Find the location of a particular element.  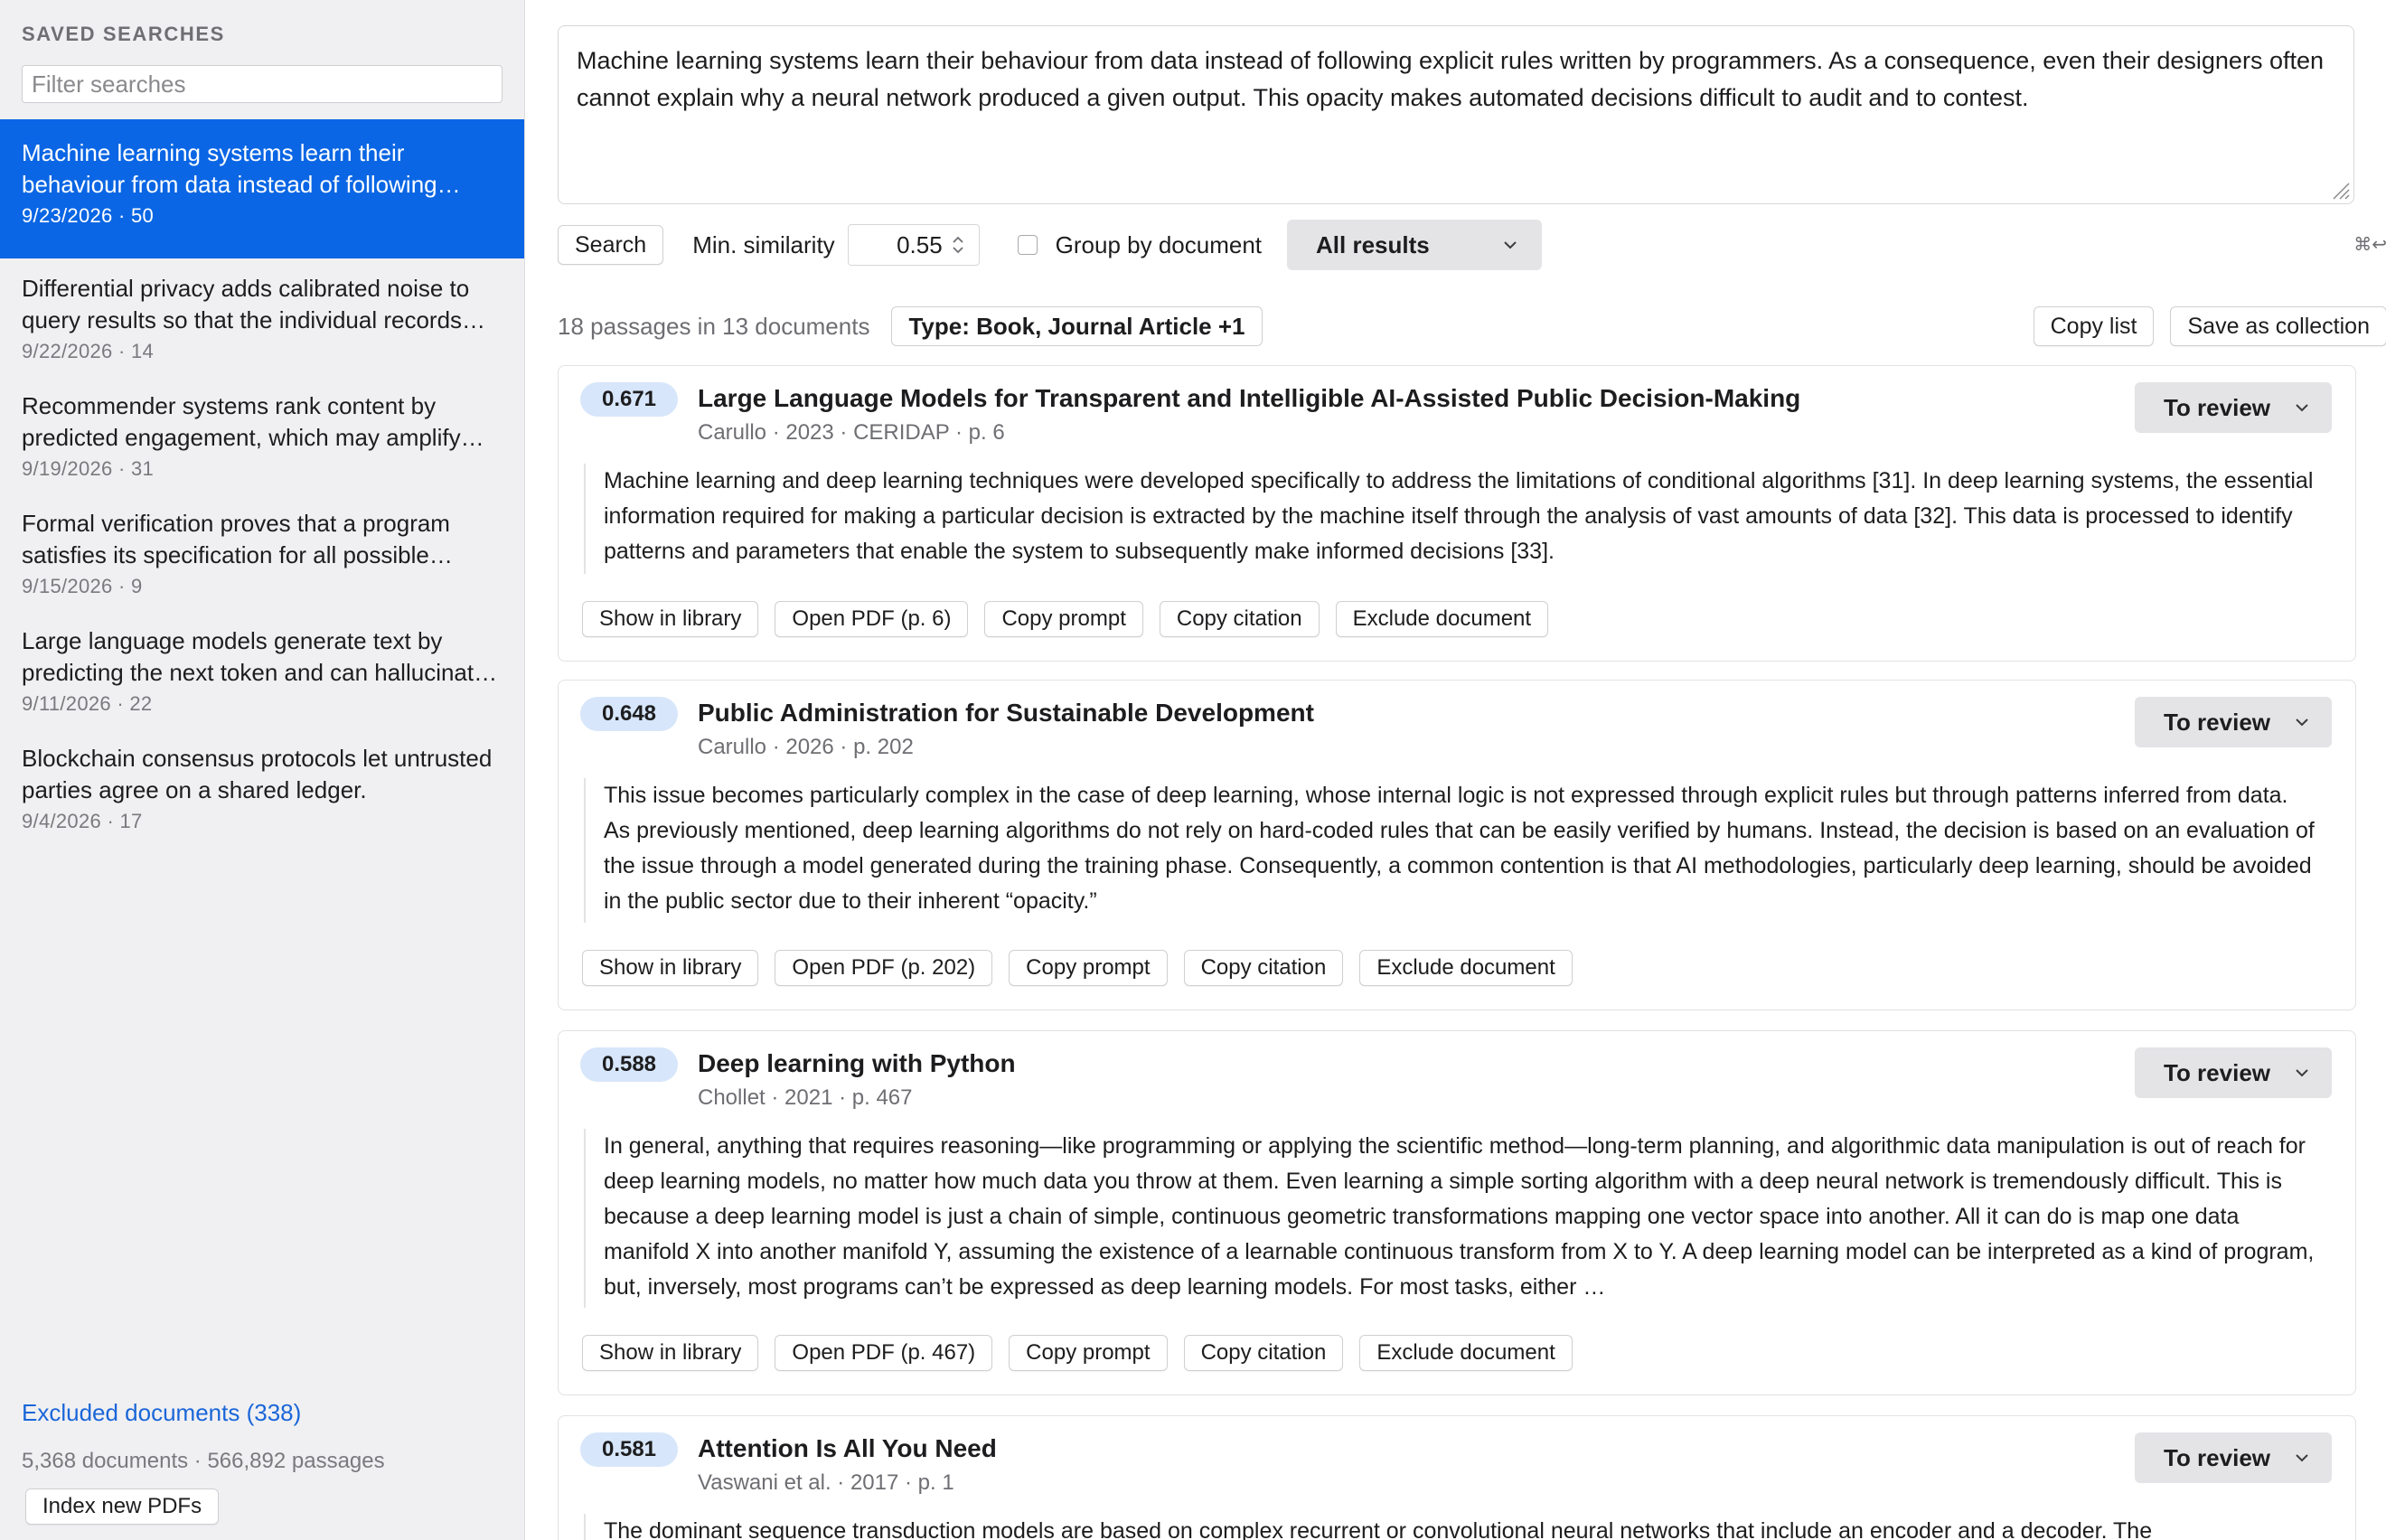

results-filter-select: All results is located at coordinates (1415, 245).